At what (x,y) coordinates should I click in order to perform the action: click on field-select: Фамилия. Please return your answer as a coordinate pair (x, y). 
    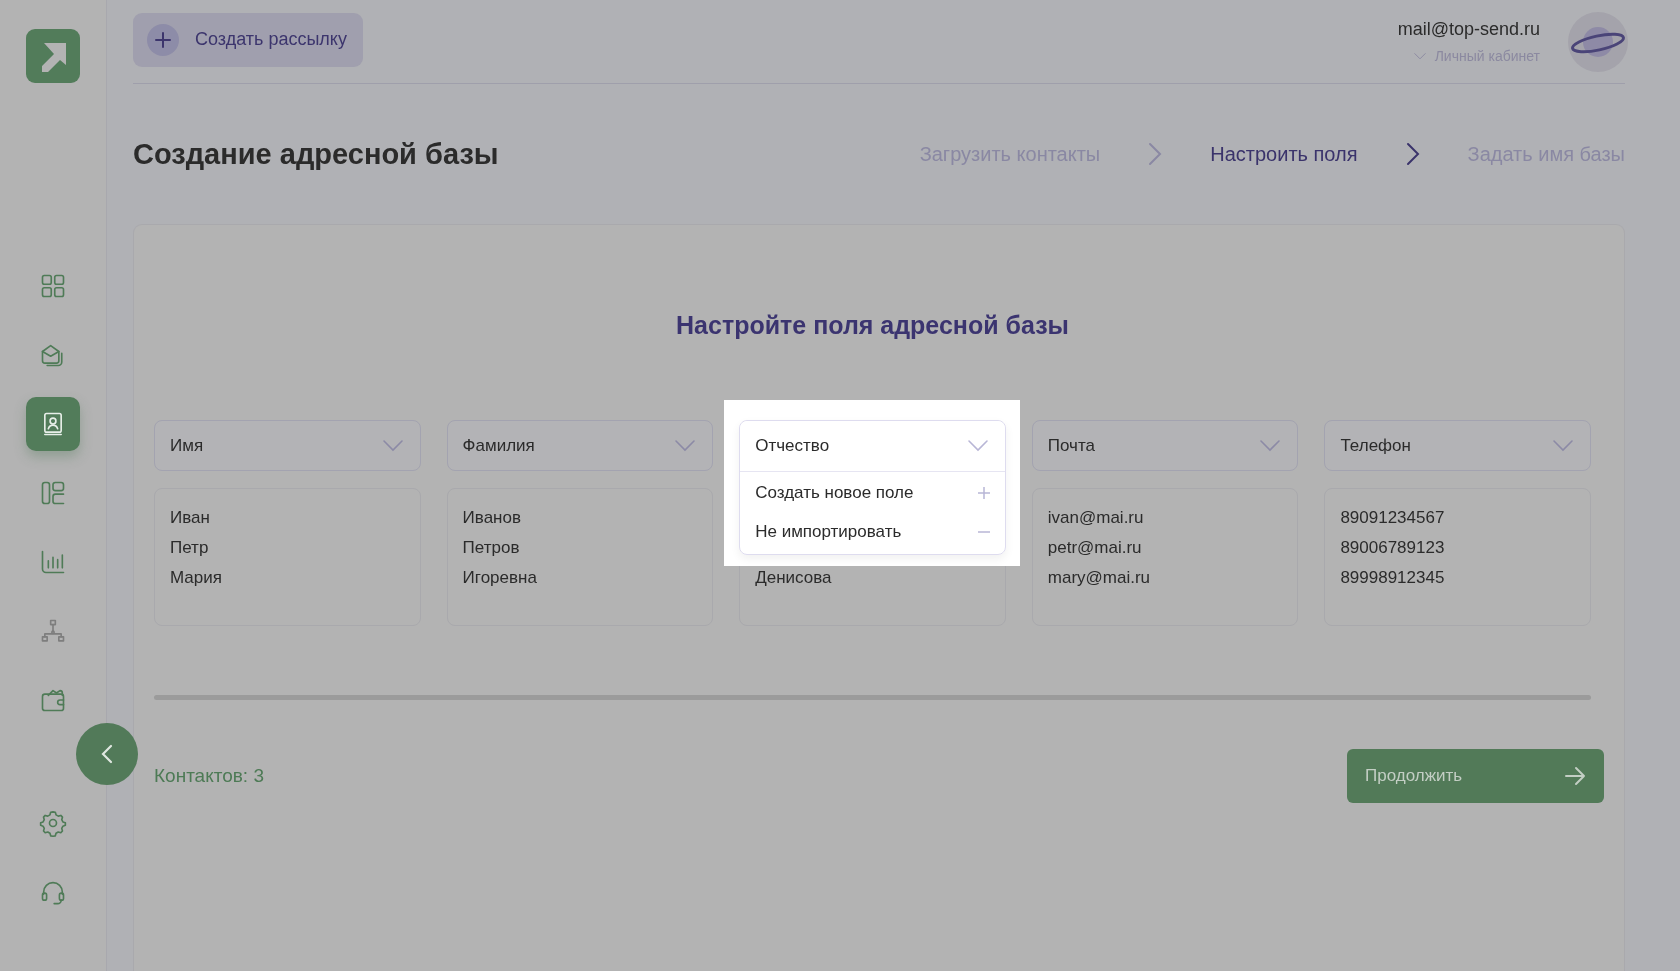
    Looking at the image, I should click on (580, 445).